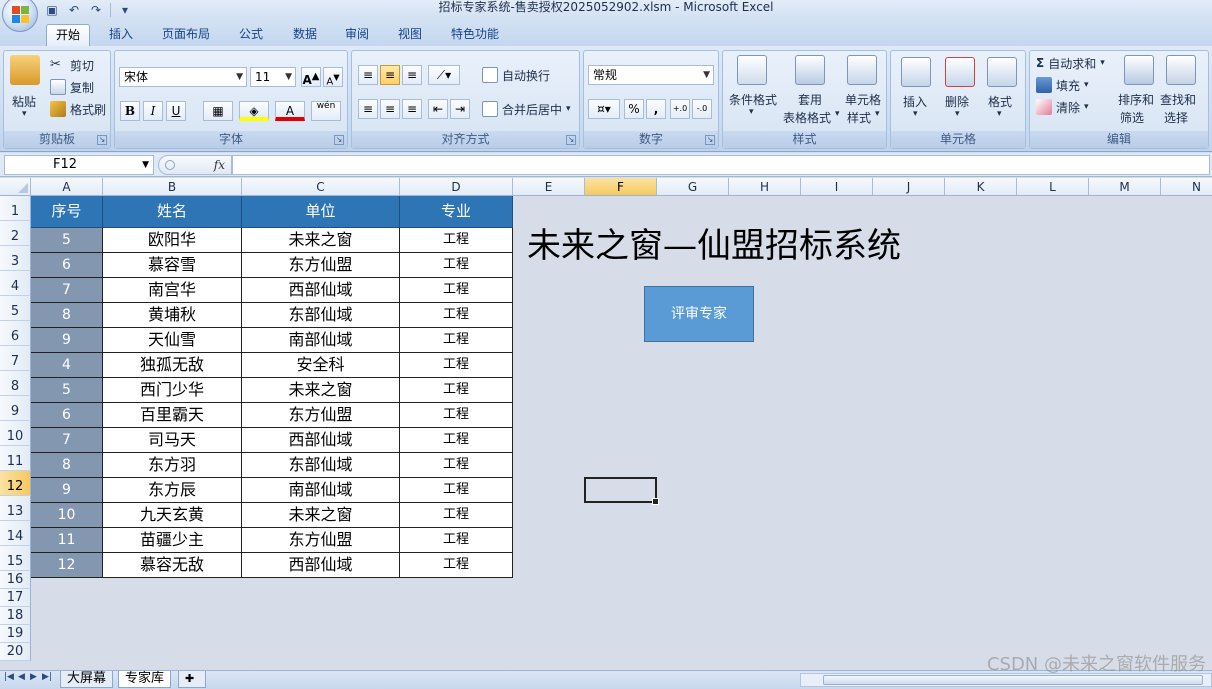  I want to click on align-center-button: ≡, so click(390, 109).